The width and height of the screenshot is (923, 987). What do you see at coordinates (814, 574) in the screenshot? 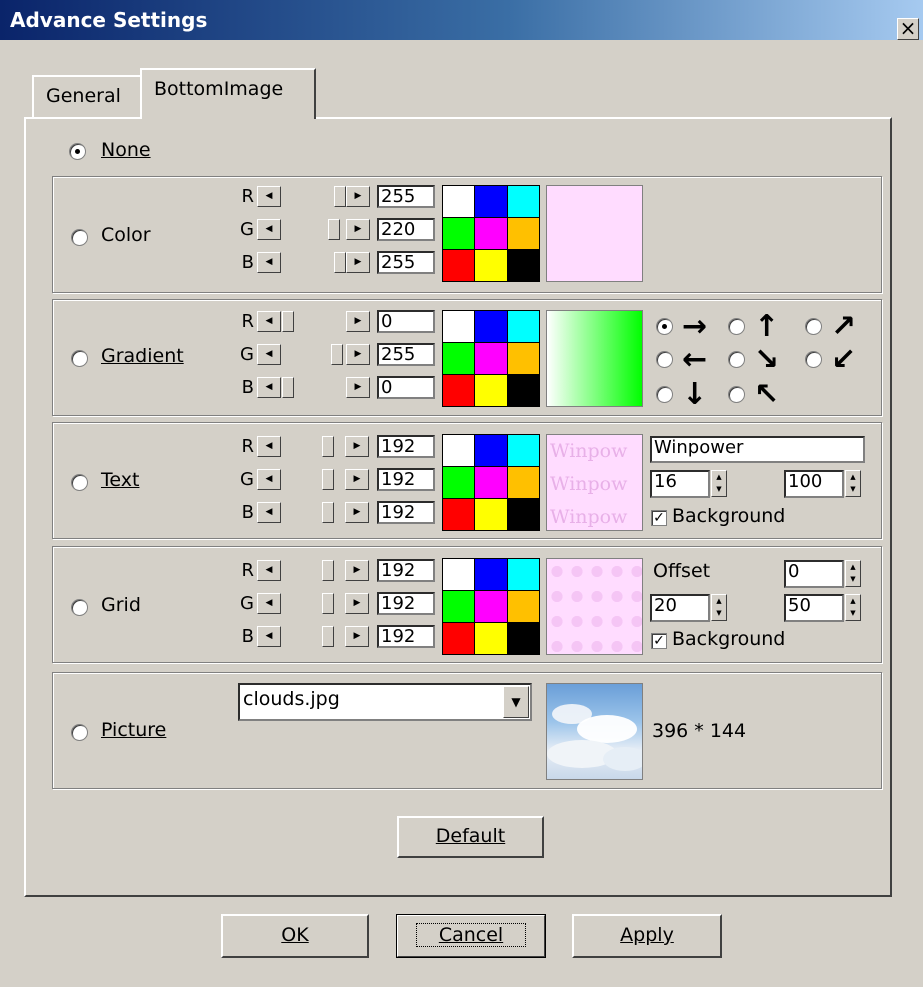
I see `offset-input: 0` at bounding box center [814, 574].